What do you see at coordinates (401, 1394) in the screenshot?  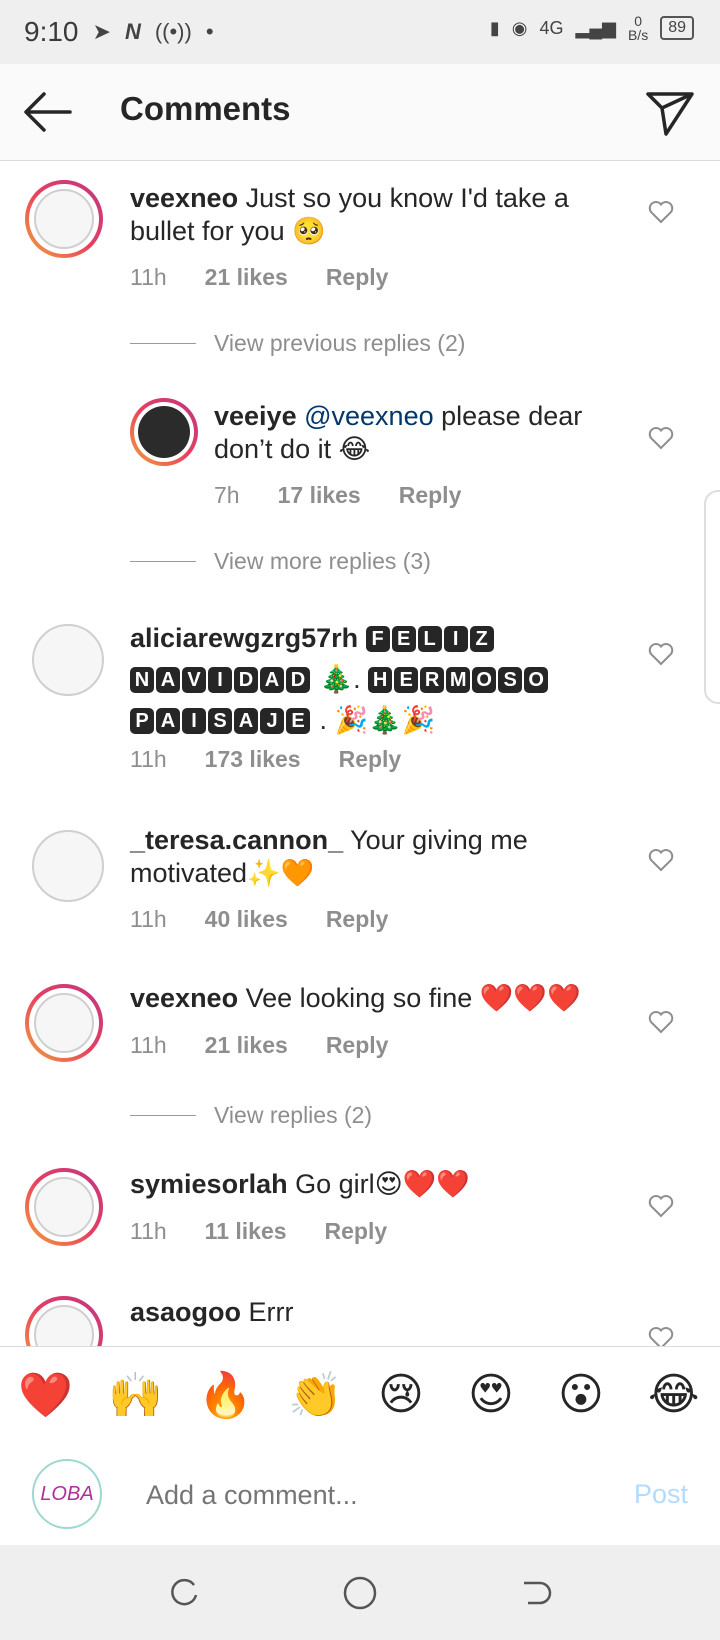 I see `reaction-crying-icon: 😢` at bounding box center [401, 1394].